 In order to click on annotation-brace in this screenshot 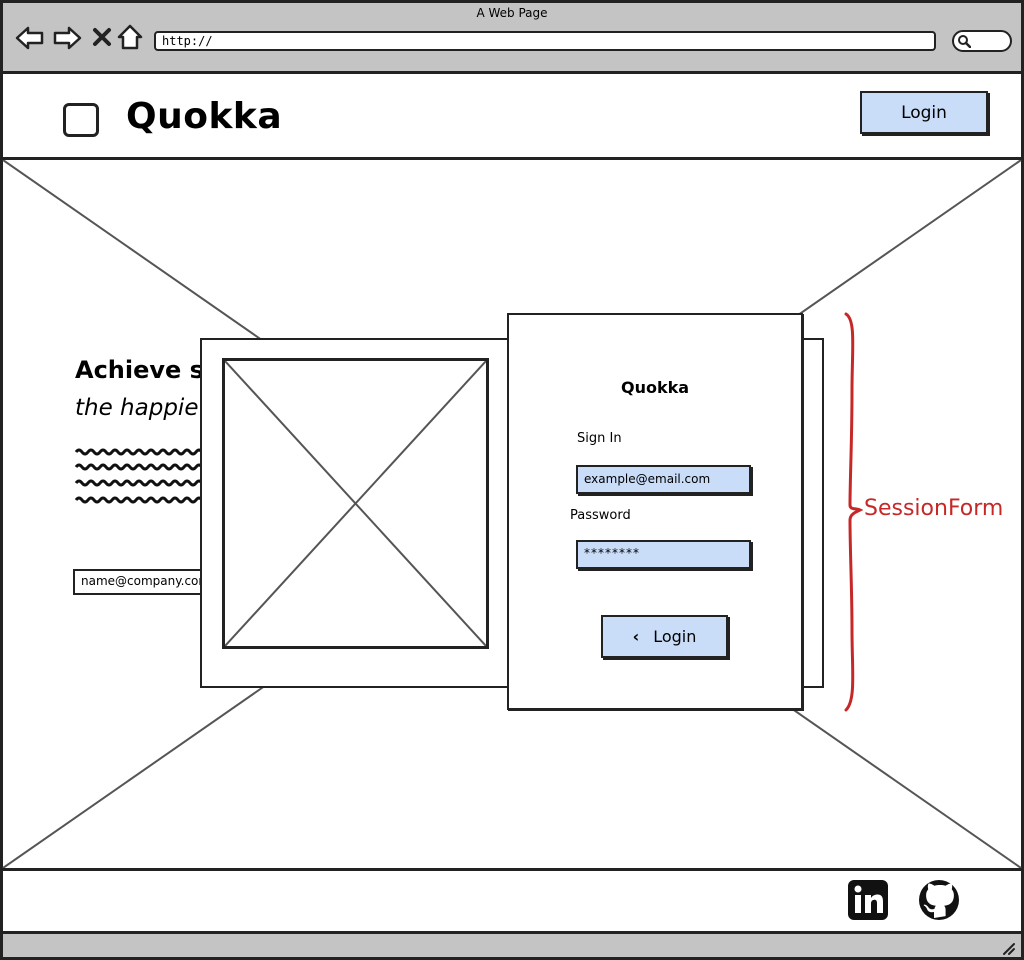, I will do `click(854, 512)`.